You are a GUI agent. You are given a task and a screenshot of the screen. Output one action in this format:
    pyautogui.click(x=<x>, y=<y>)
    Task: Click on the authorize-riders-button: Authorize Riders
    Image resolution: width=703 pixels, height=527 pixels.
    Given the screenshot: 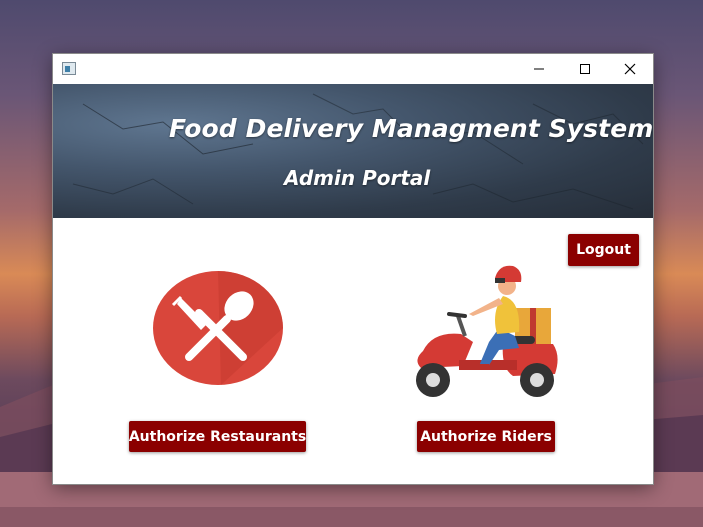 What is the action you would take?
    pyautogui.click(x=486, y=436)
    